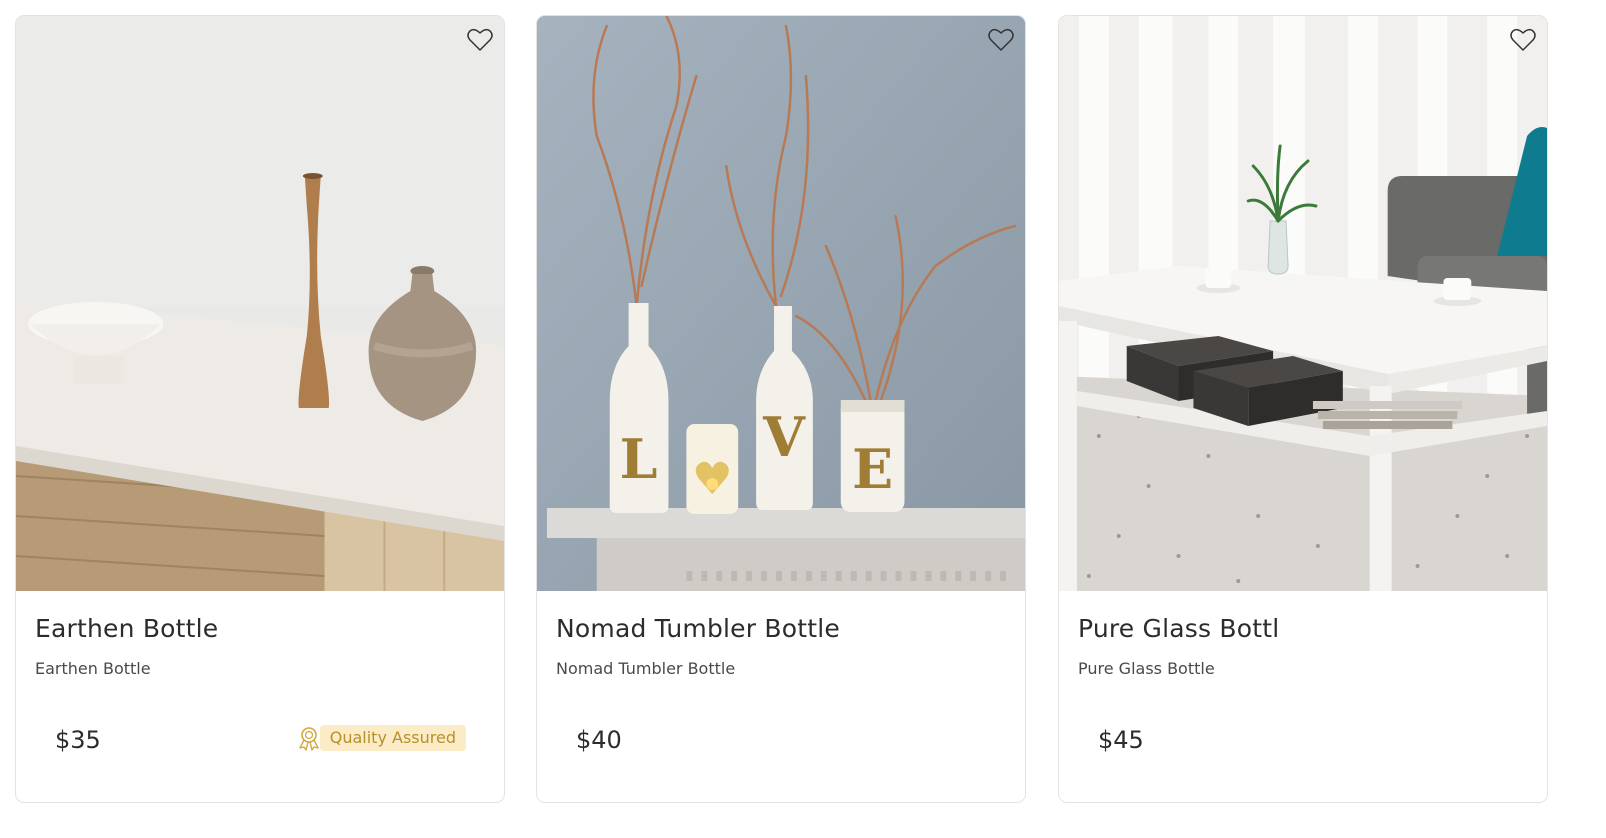  What do you see at coordinates (784, 437) in the screenshot?
I see `svg-text: V` at bounding box center [784, 437].